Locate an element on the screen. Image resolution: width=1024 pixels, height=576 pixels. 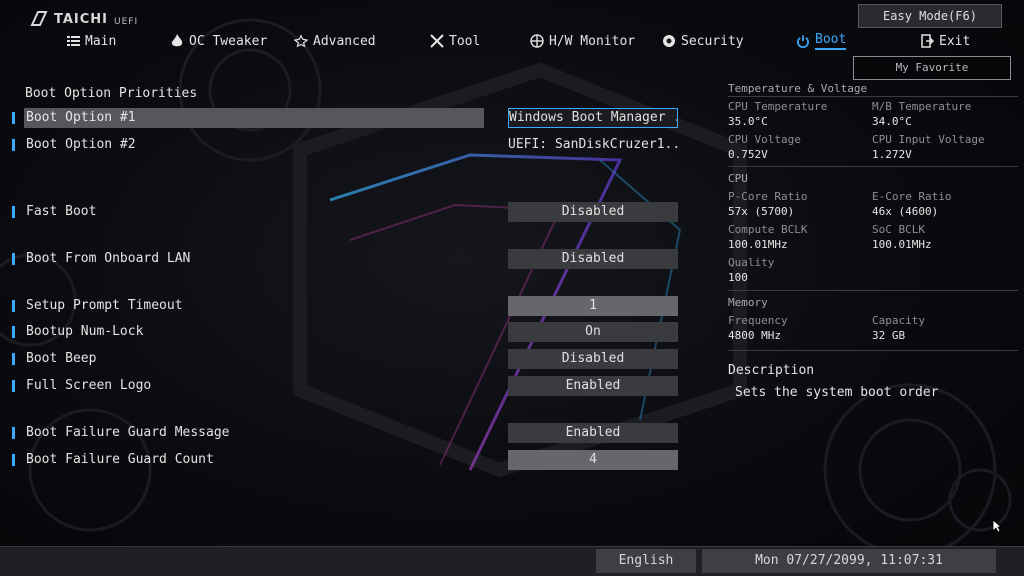
mb-temp-value: 34.0°C is located at coordinates (892, 121).